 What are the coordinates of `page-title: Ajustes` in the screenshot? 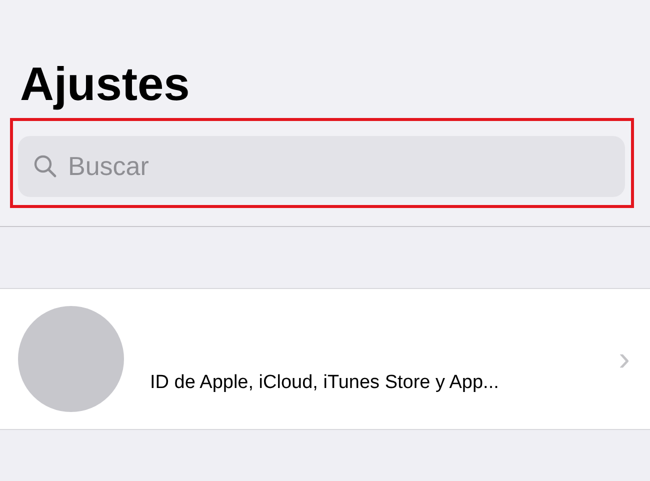 It's located at (105, 84).